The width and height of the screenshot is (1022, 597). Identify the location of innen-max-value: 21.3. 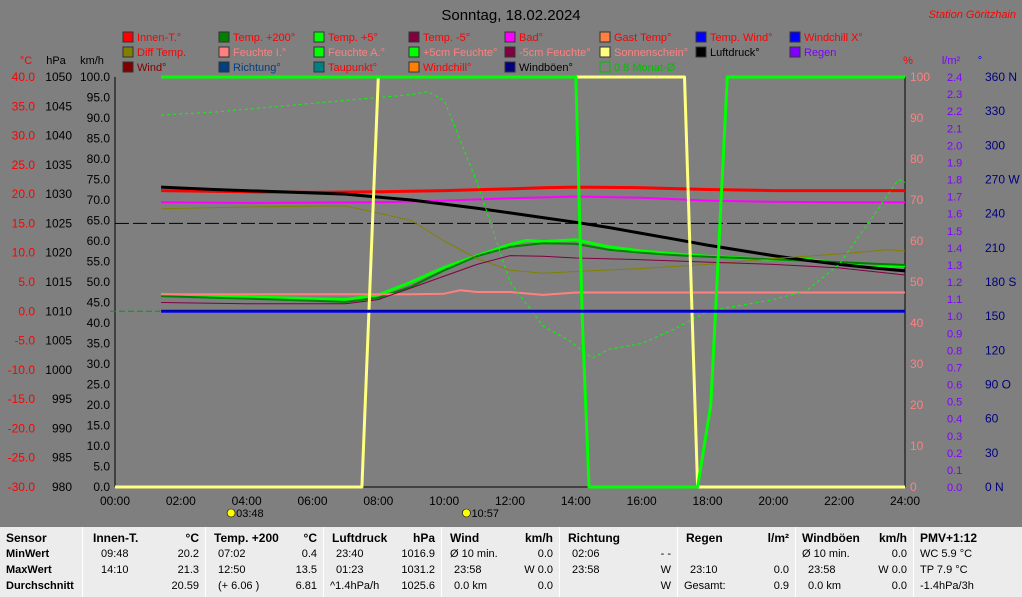
(188, 570).